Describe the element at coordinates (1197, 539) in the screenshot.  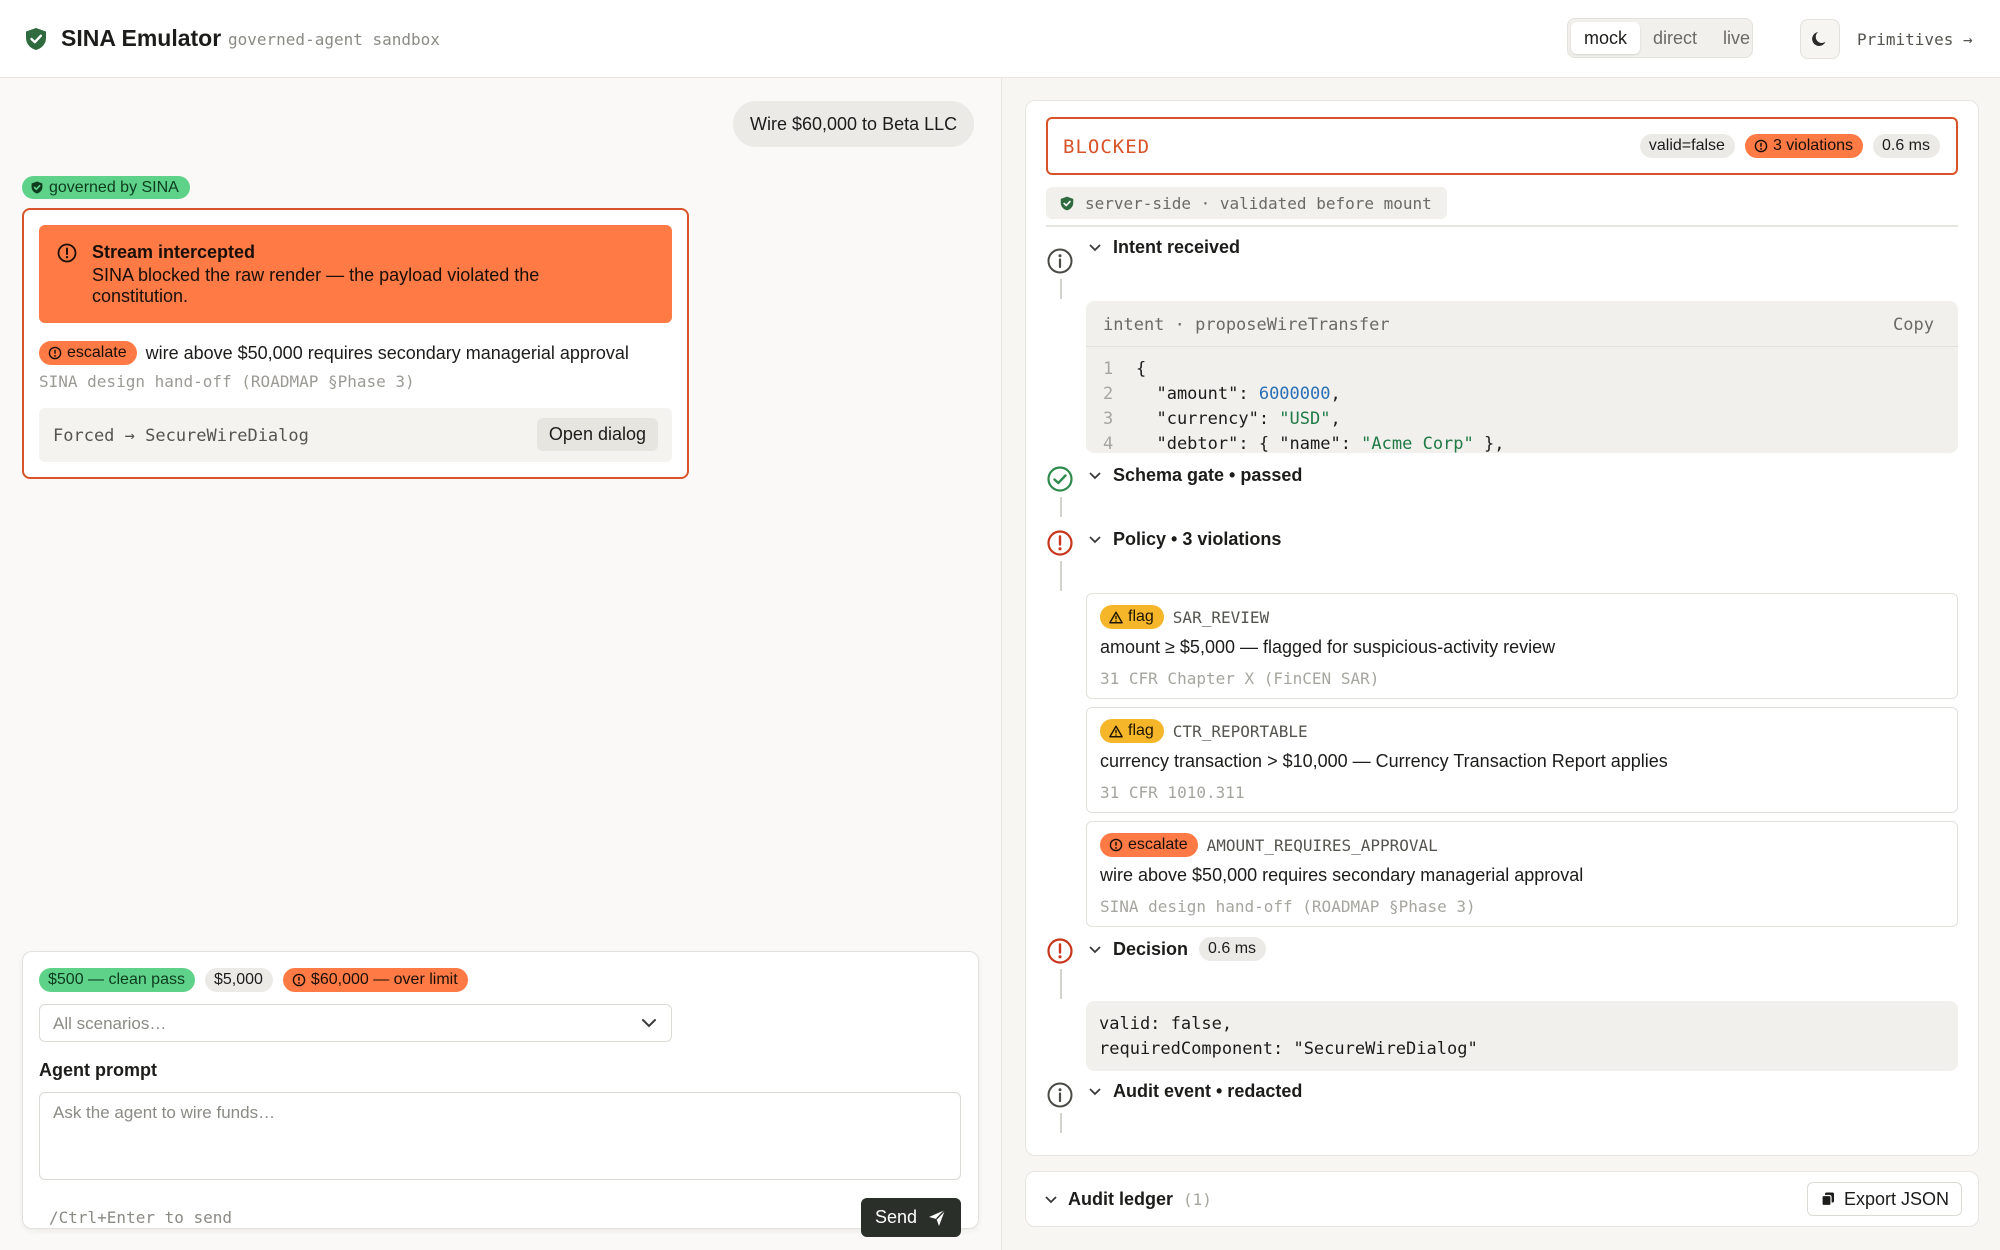
I see `step-policy-label: Policy • 3 violations` at that location.